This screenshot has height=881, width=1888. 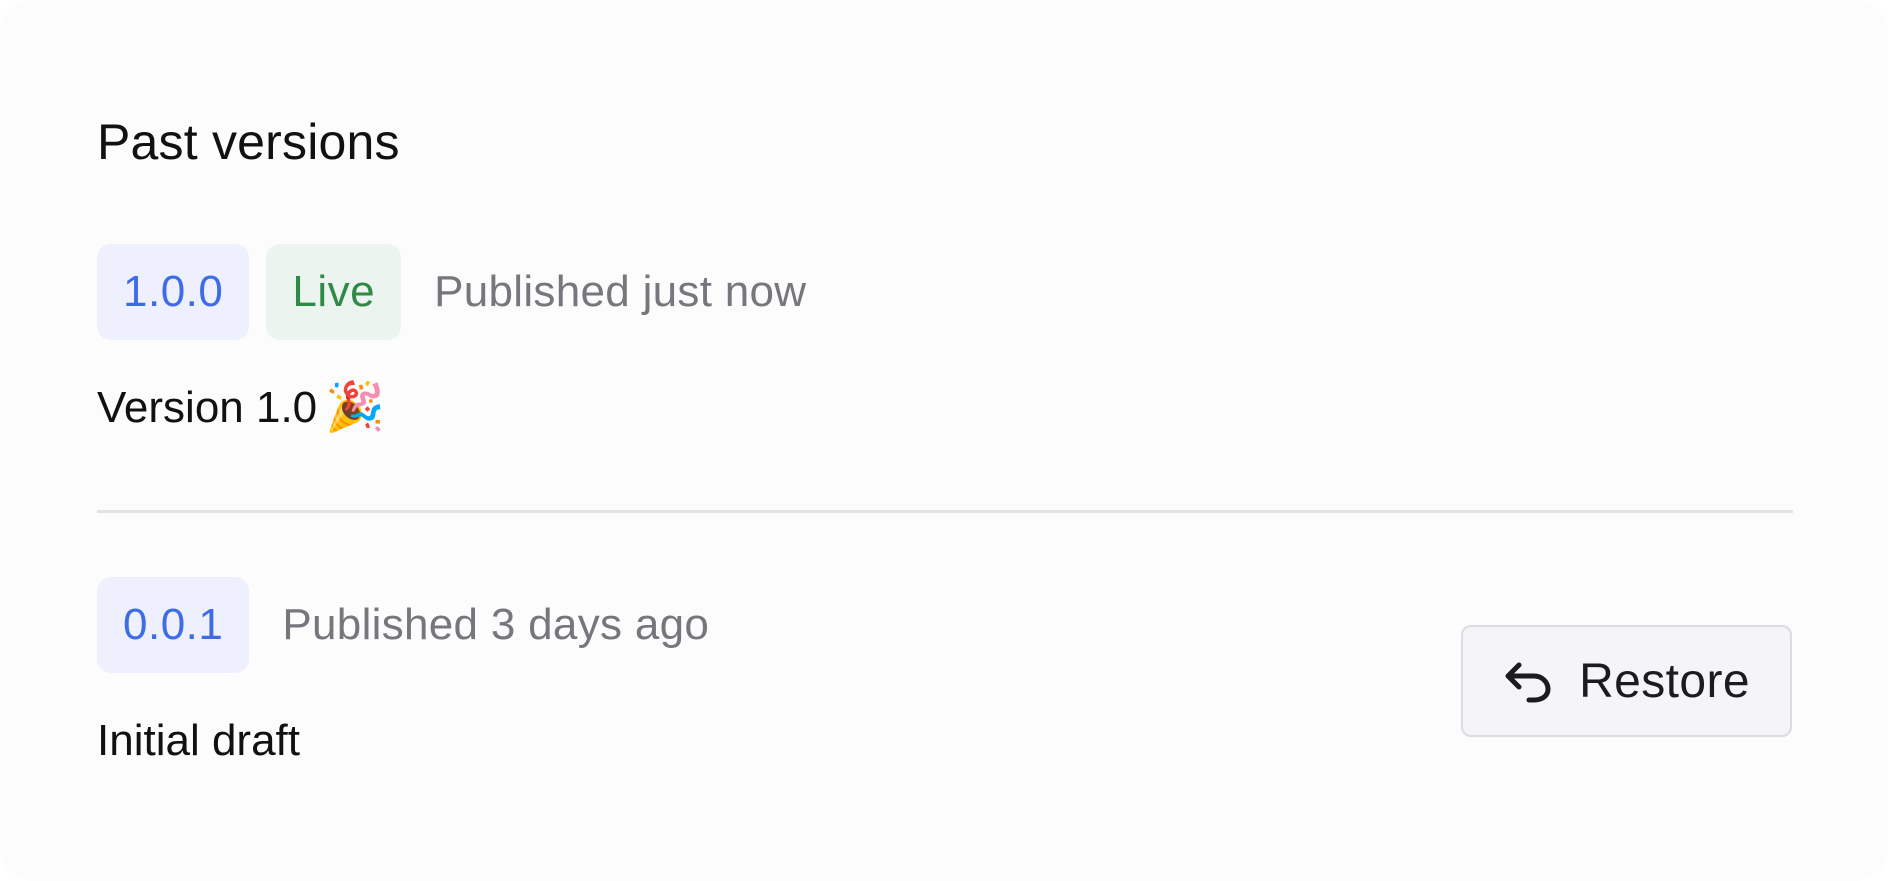 I want to click on published-time: Published 3 days ago, so click(x=496, y=624).